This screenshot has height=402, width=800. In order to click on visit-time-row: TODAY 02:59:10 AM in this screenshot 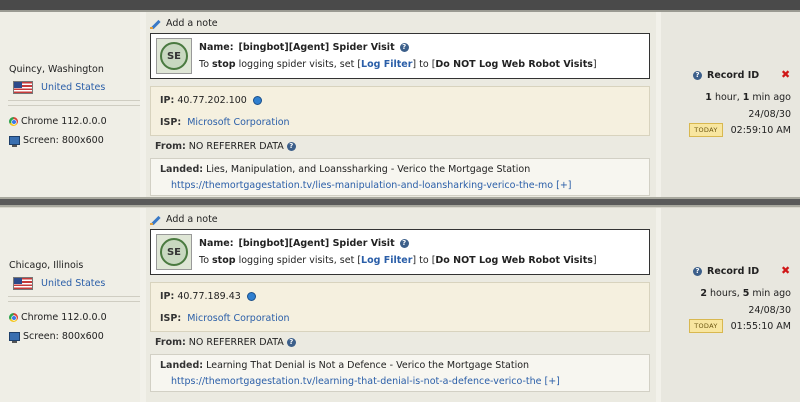, I will do `click(740, 130)`.